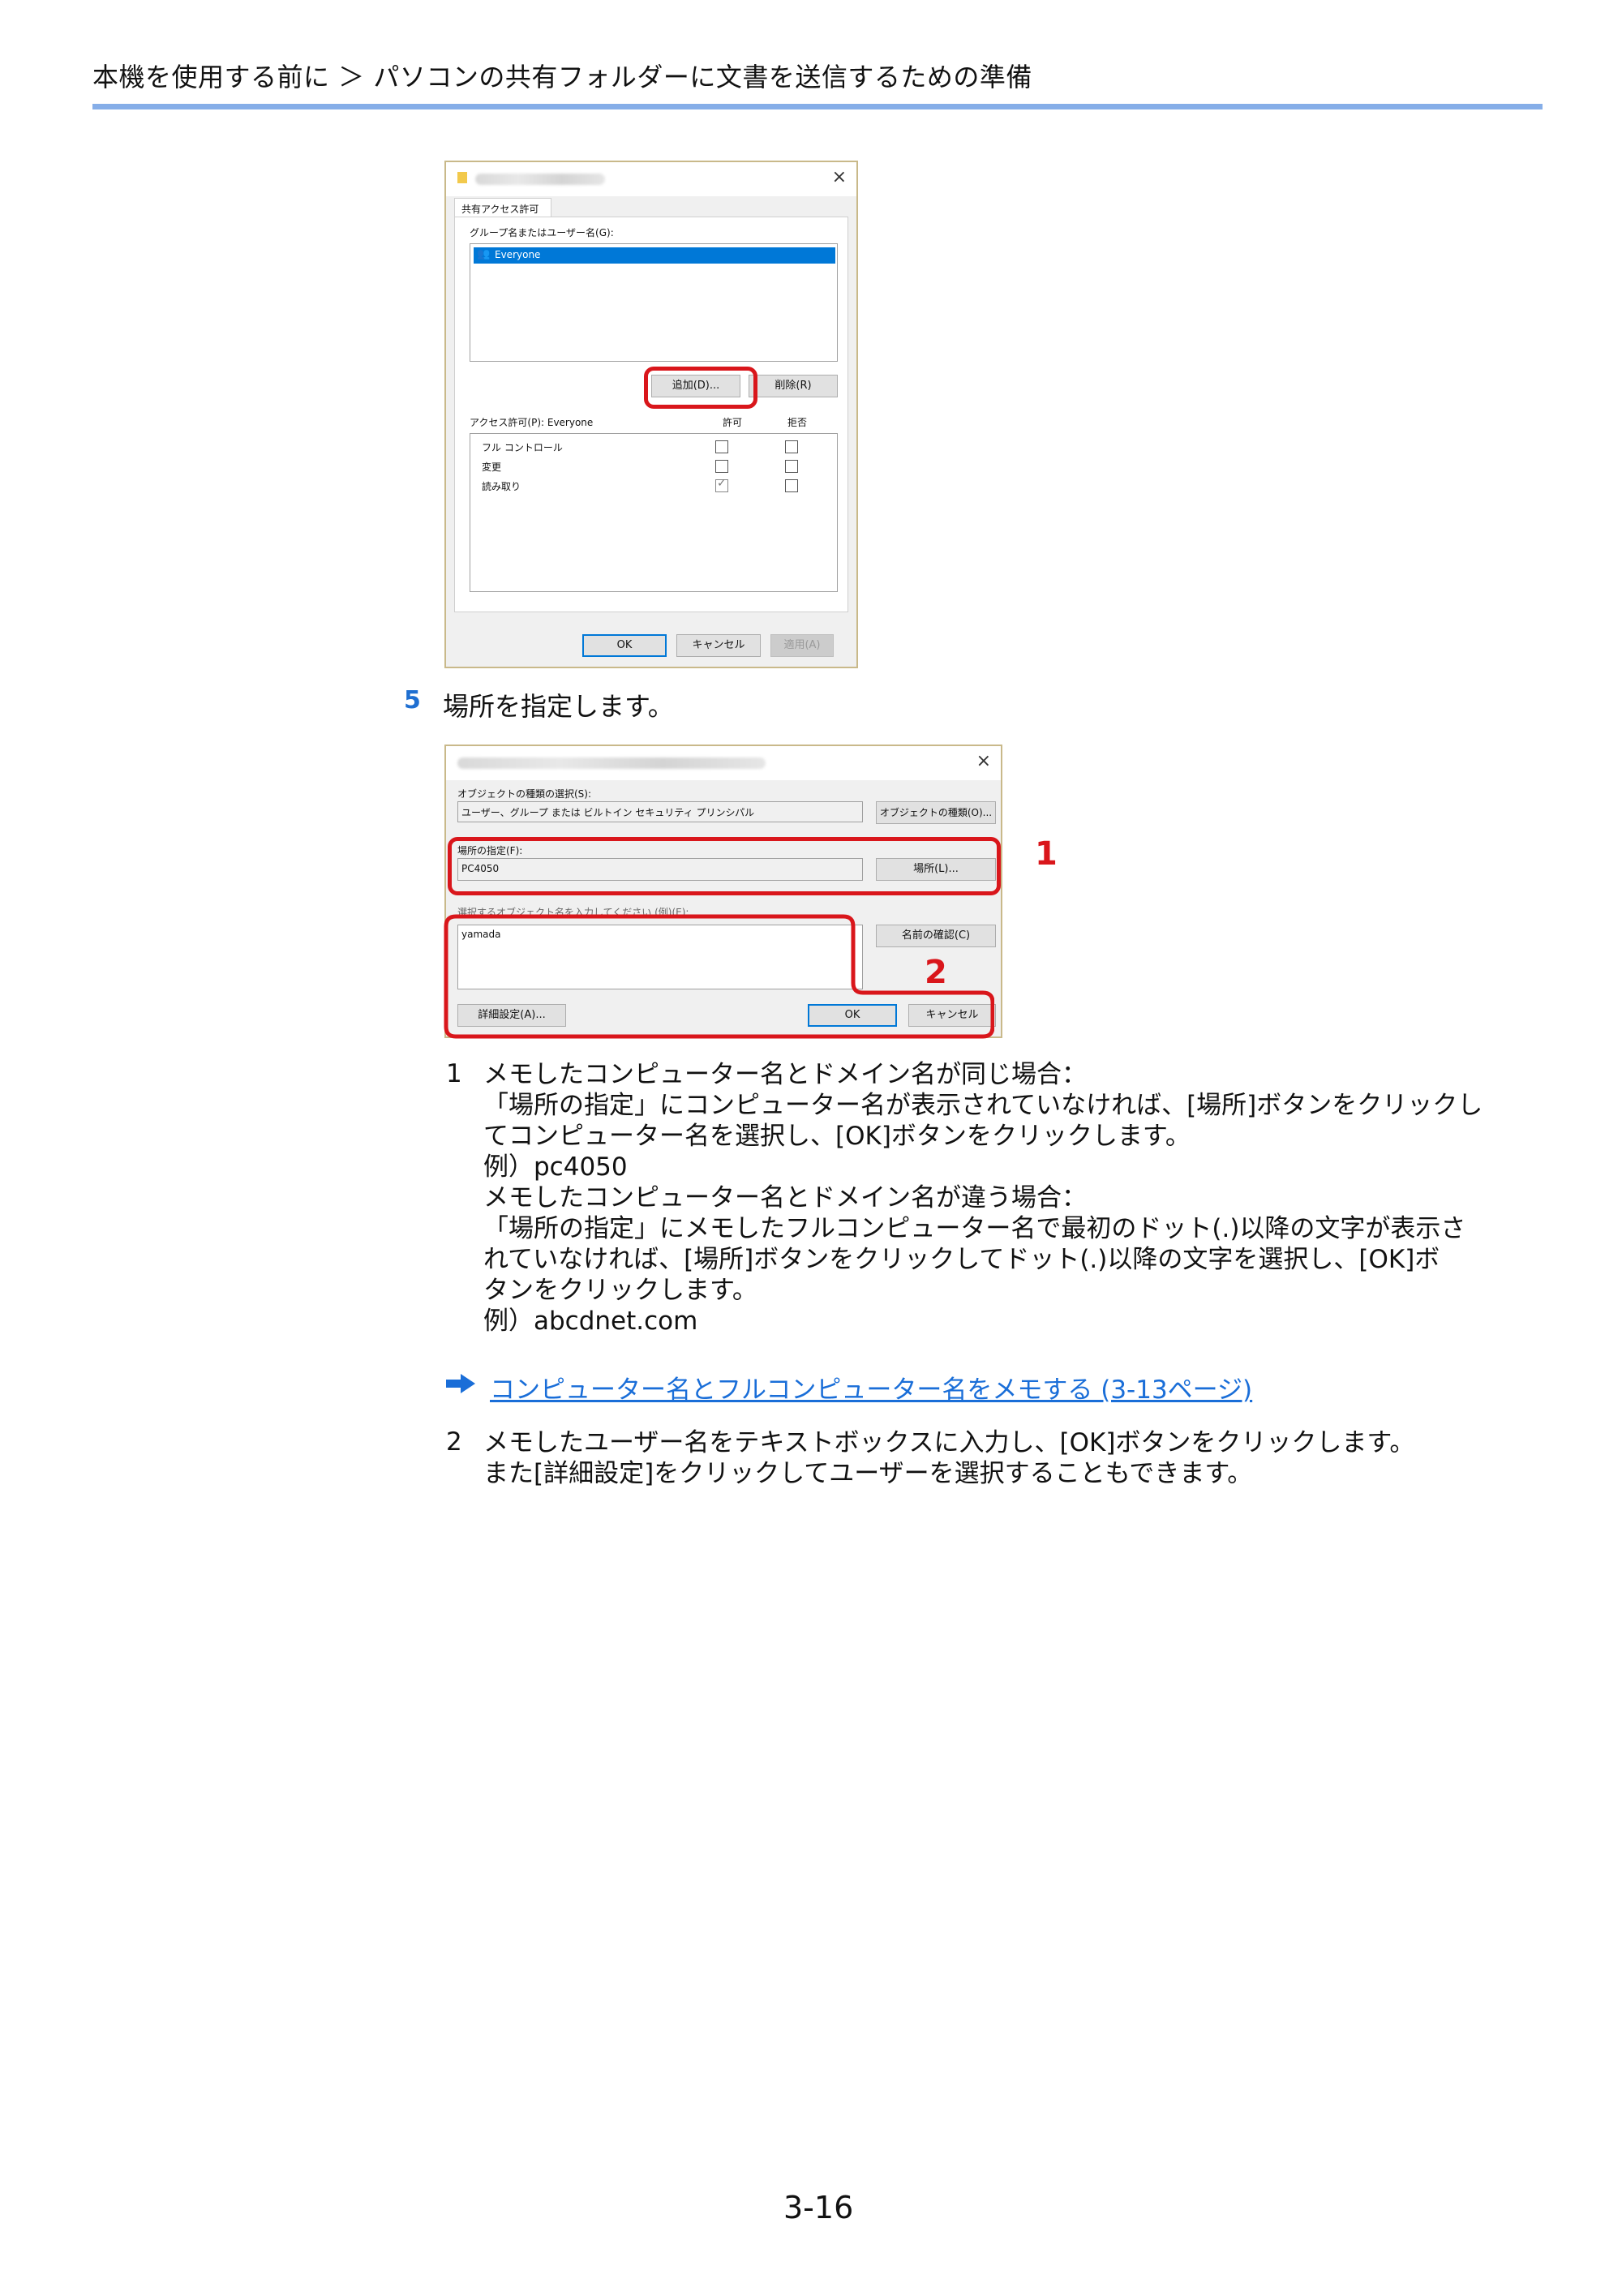  What do you see at coordinates (837, 1136) in the screenshot?
I see `item-1-line: てコンピューター名を選択し、[OK]ボタンをクリックします。` at bounding box center [837, 1136].